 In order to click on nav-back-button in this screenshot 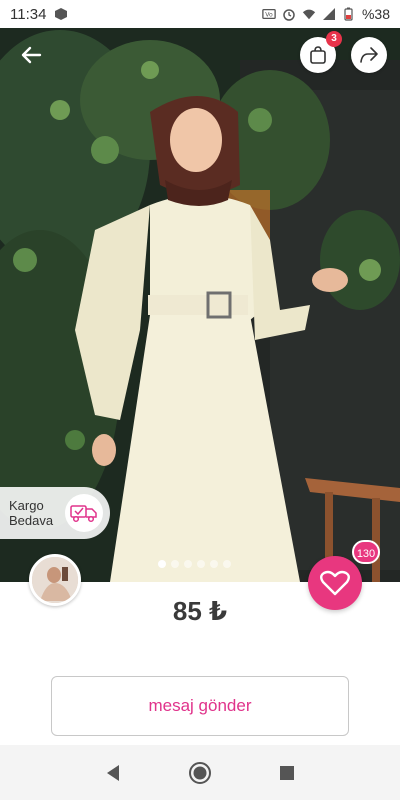, I will do `click(113, 773)`.